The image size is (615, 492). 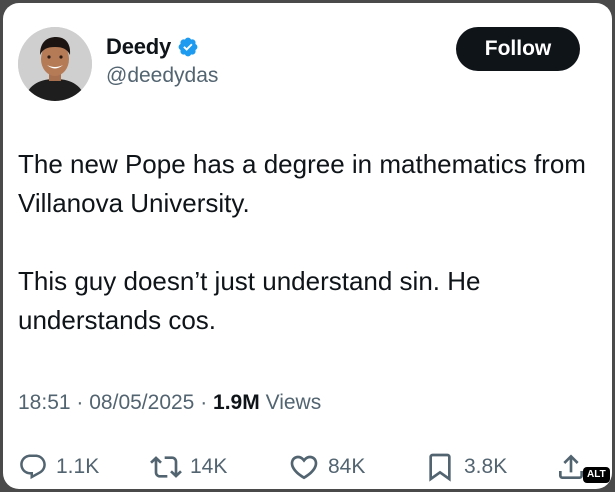 I want to click on bookmark-icon, so click(x=440, y=467).